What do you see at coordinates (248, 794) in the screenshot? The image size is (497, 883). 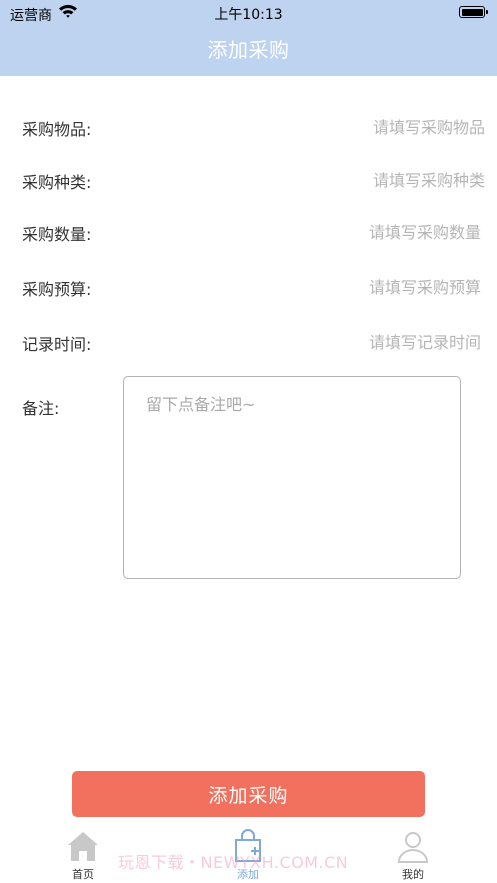 I see `submit-button: 添加采购` at bounding box center [248, 794].